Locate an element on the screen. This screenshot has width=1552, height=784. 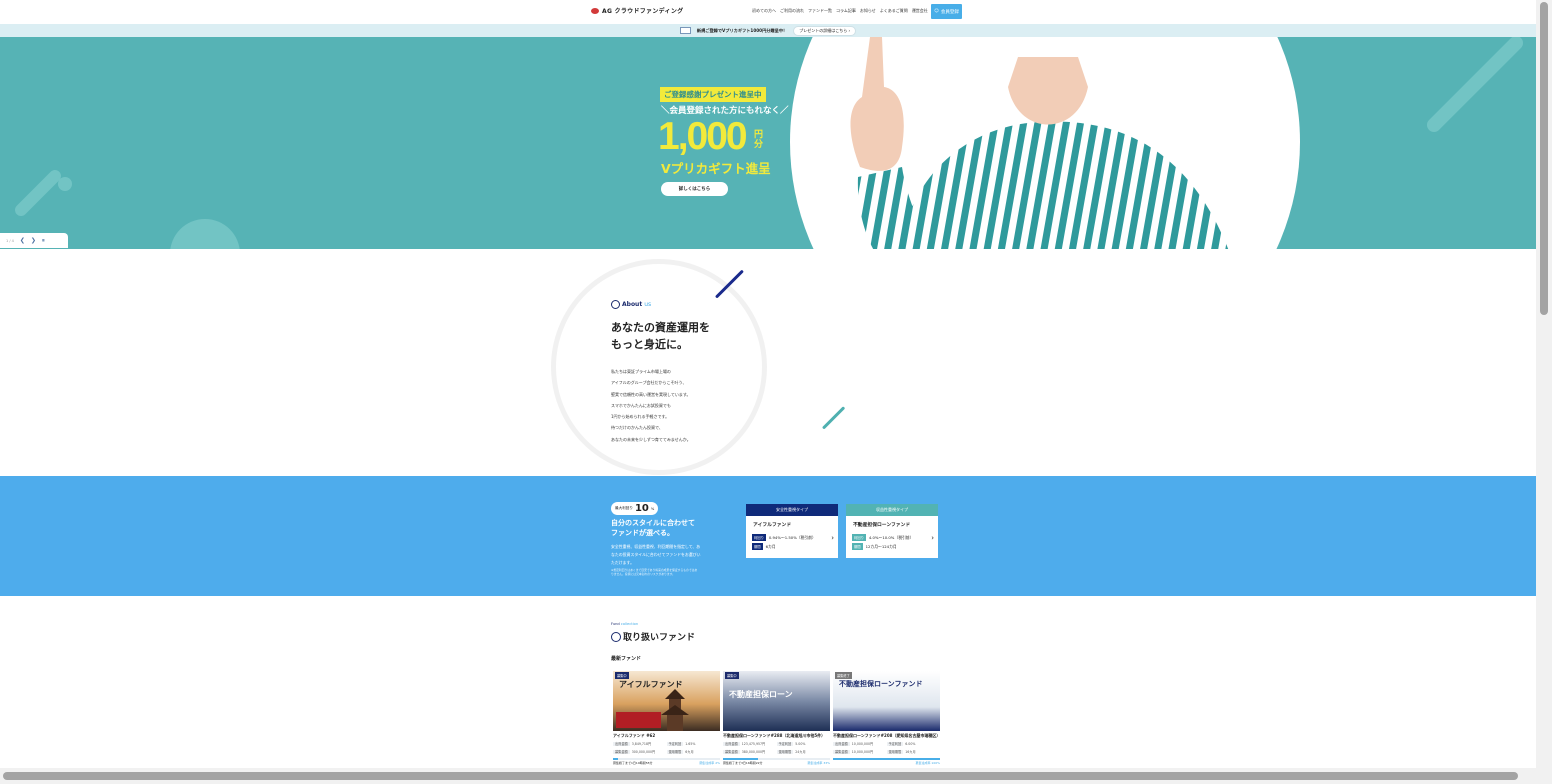
features-title: 自分のスタイルに合わせて ファンドが選べる。 is located at coordinates (653, 528).